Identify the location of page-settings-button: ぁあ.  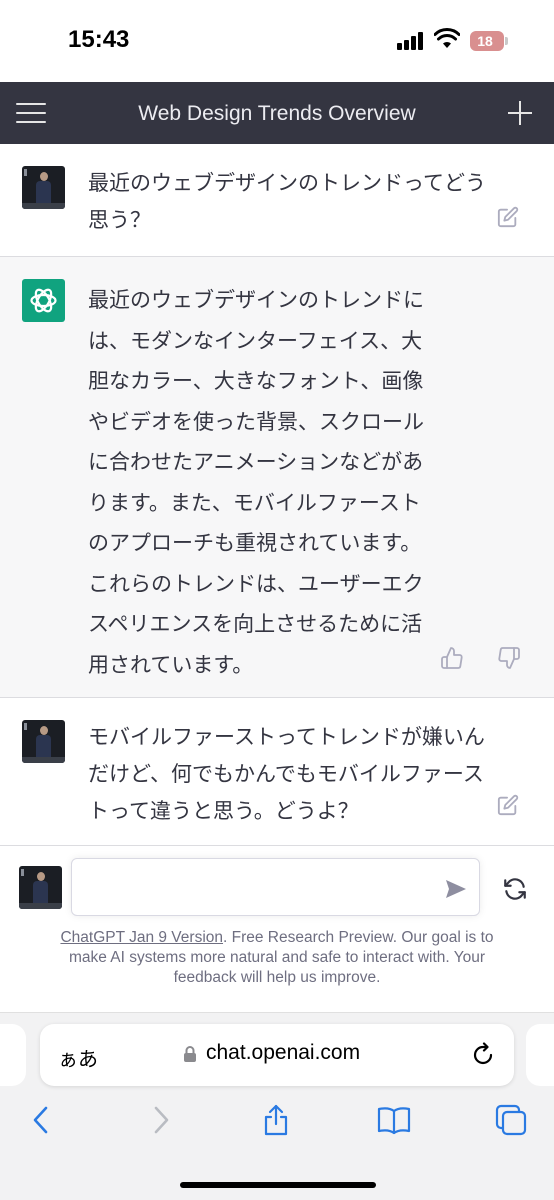
(78, 1057).